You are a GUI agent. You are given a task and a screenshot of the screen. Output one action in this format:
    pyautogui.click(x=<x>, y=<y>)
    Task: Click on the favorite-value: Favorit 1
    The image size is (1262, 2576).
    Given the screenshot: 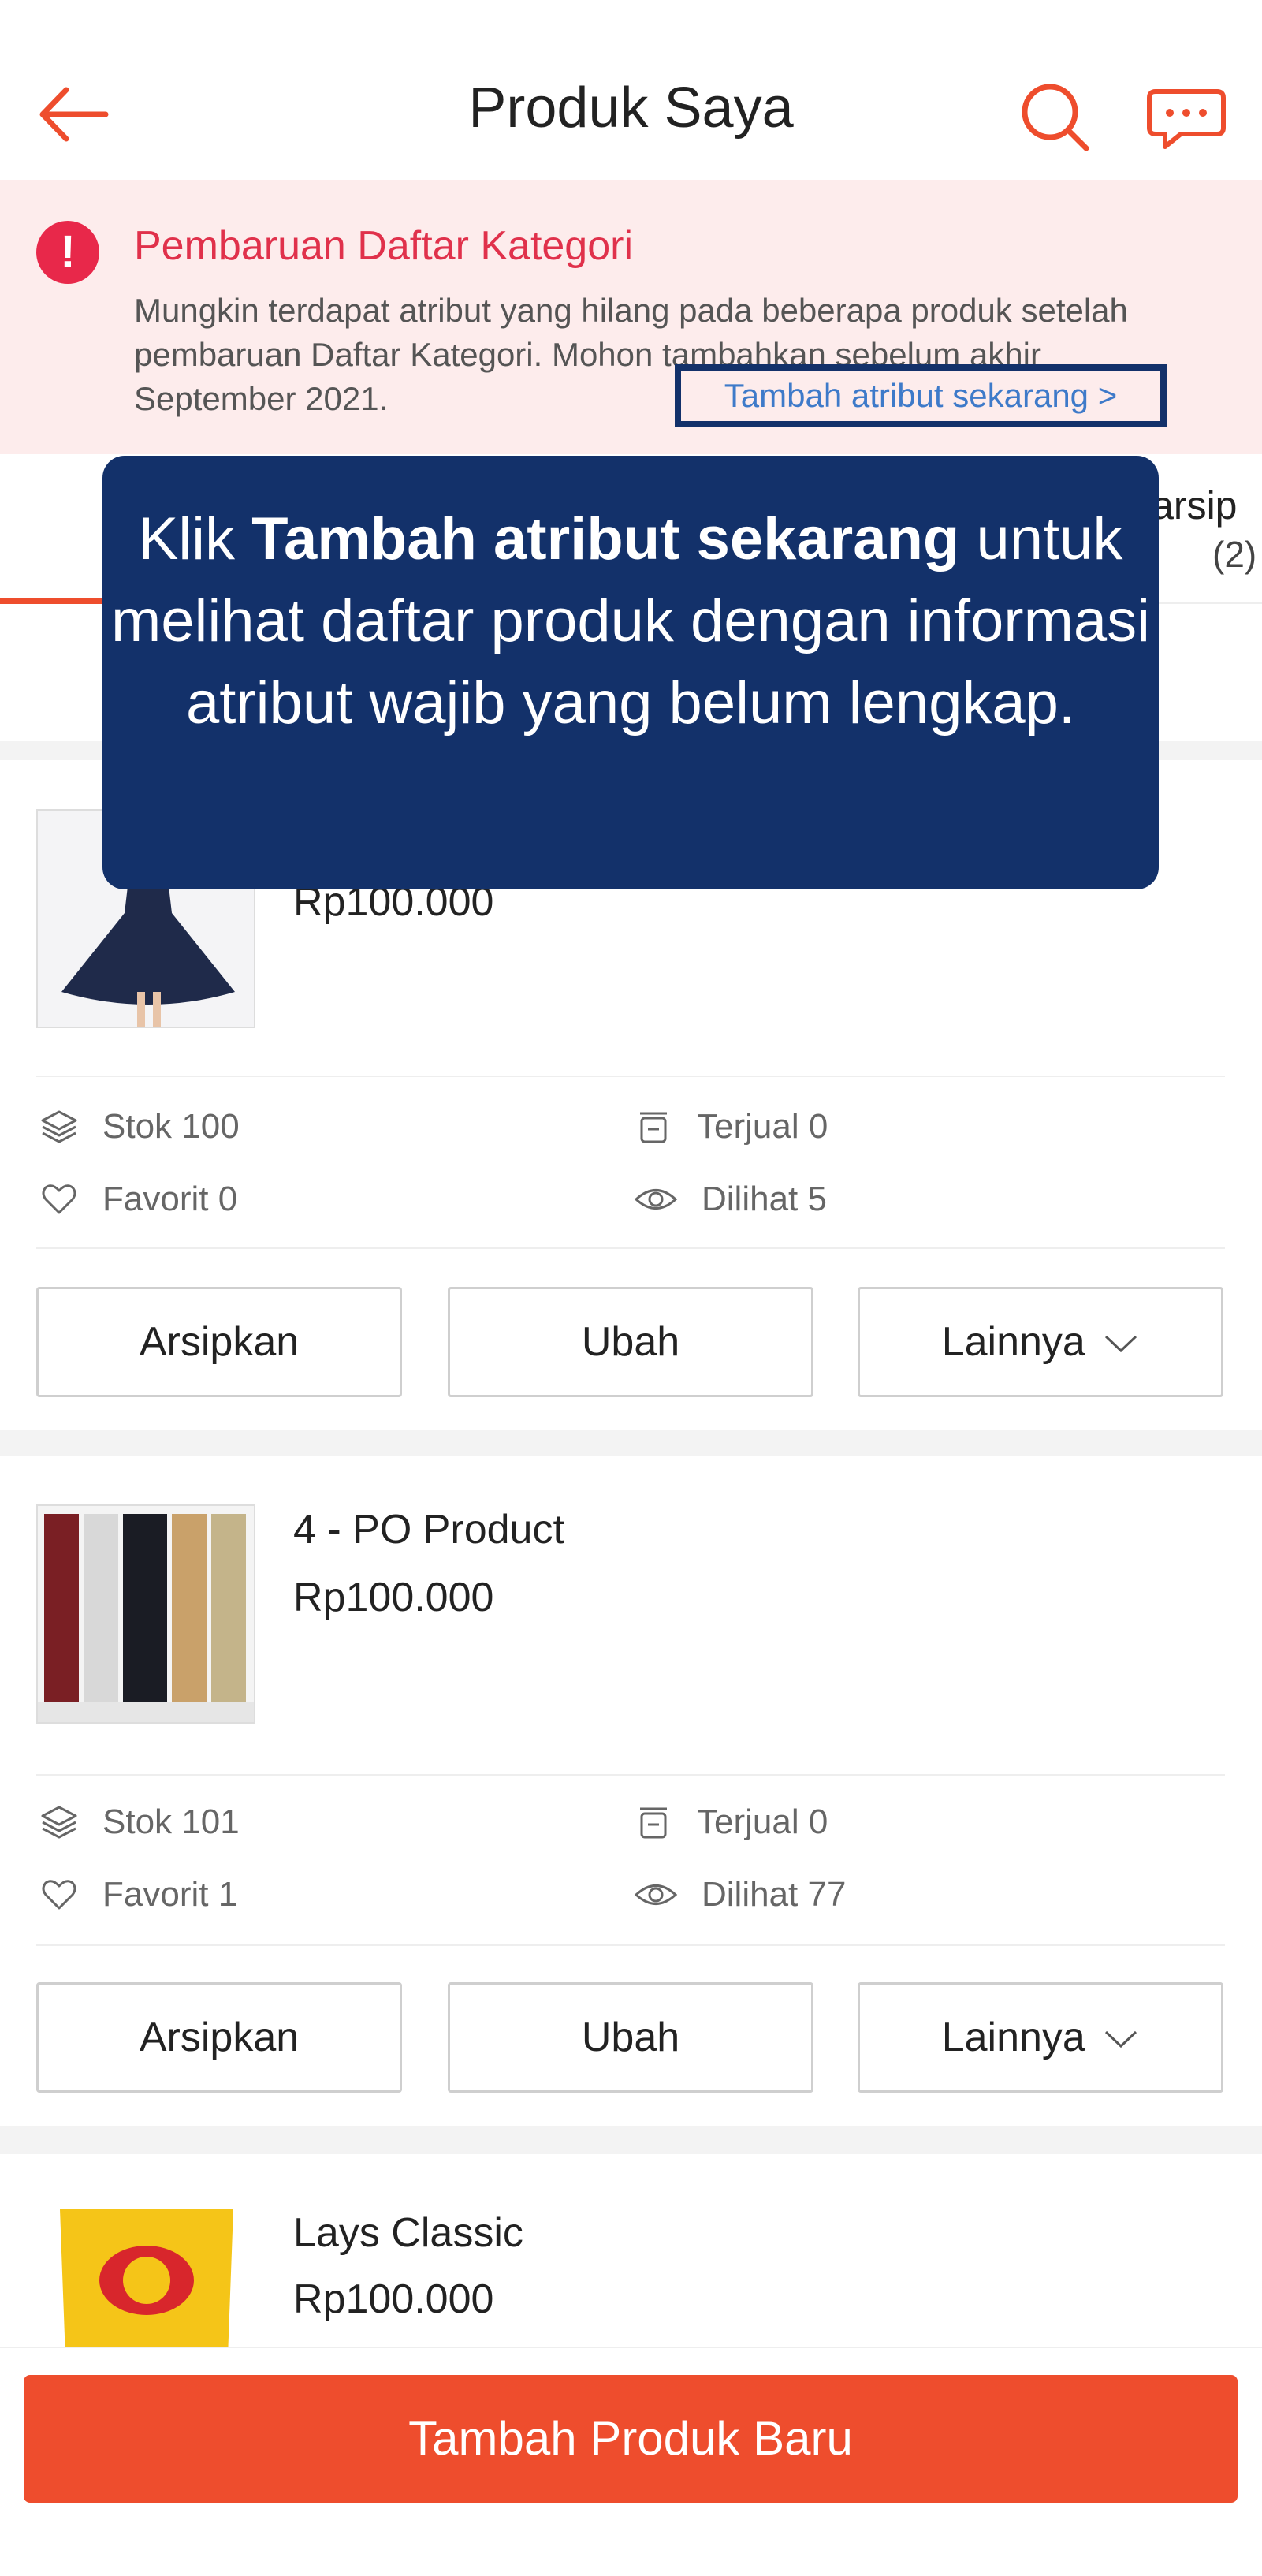 What is the action you would take?
    pyautogui.click(x=170, y=1895)
    